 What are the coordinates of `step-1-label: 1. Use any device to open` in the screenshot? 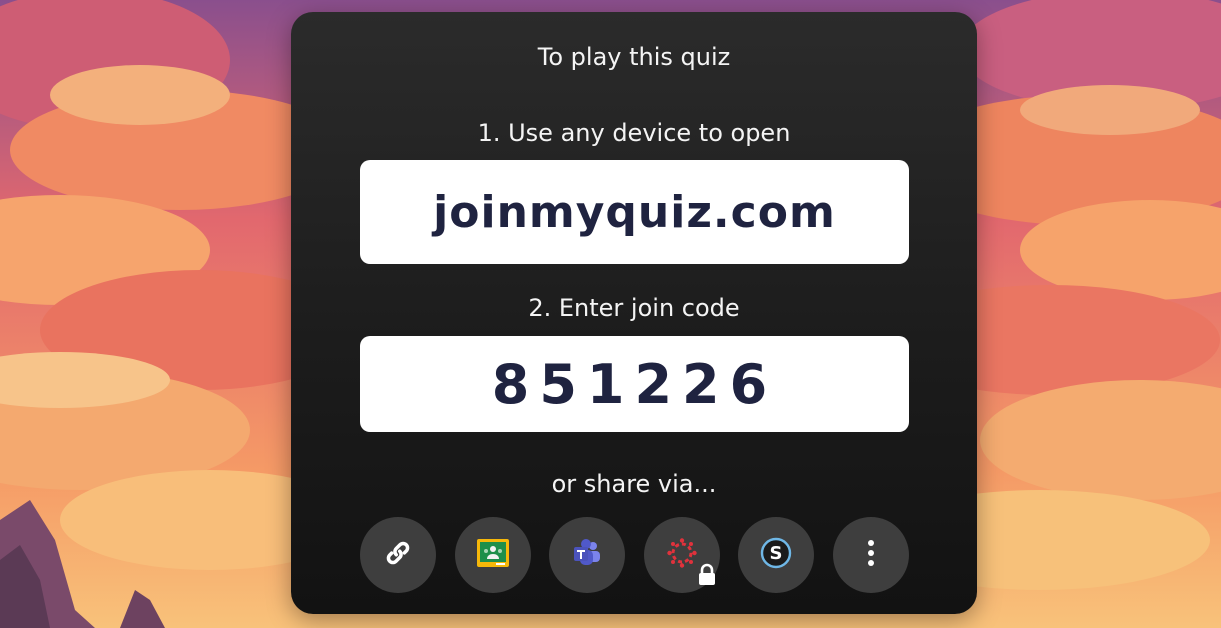 It's located at (634, 133).